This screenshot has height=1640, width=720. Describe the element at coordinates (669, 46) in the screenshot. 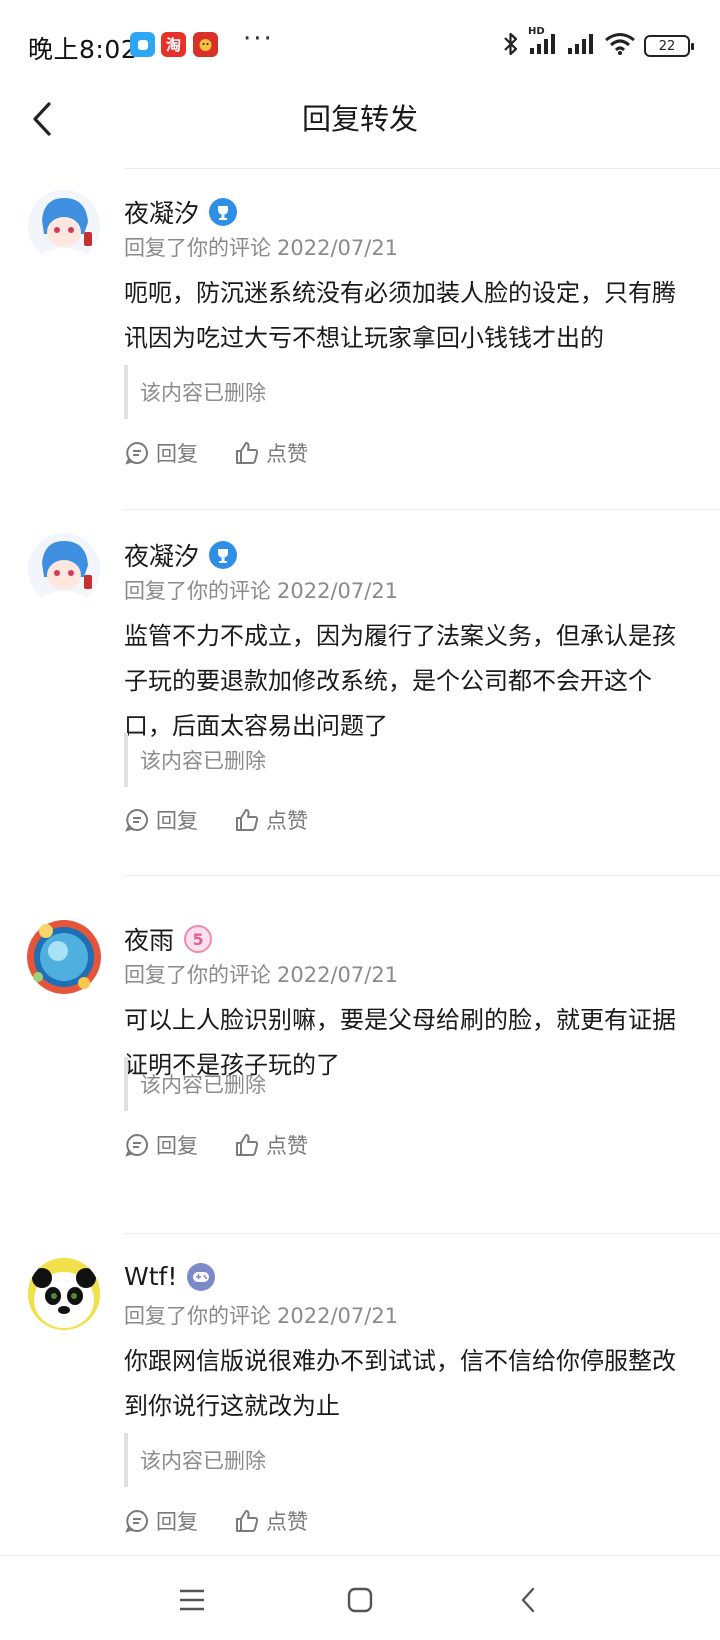

I see `battery-icon: 22` at that location.